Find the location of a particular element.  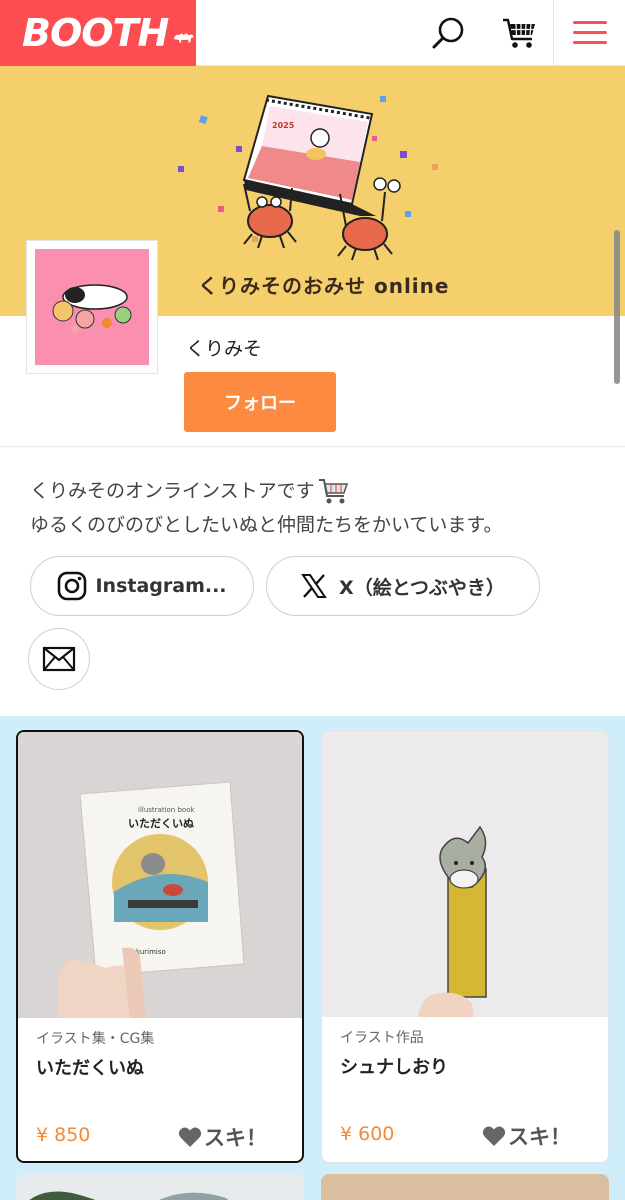

search-button is located at coordinates (449, 33).